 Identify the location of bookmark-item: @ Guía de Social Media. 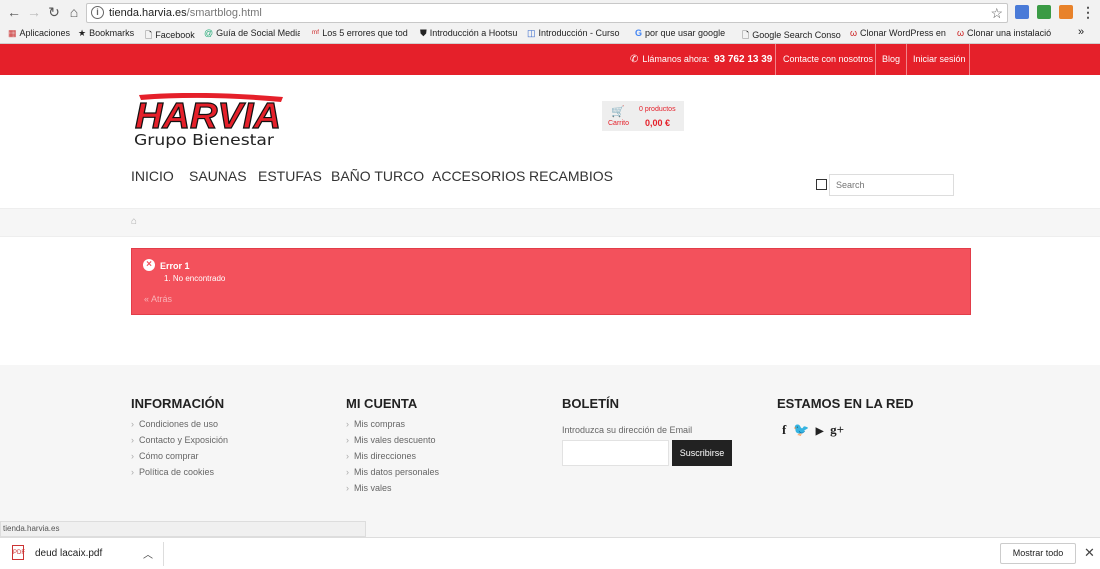
(252, 33).